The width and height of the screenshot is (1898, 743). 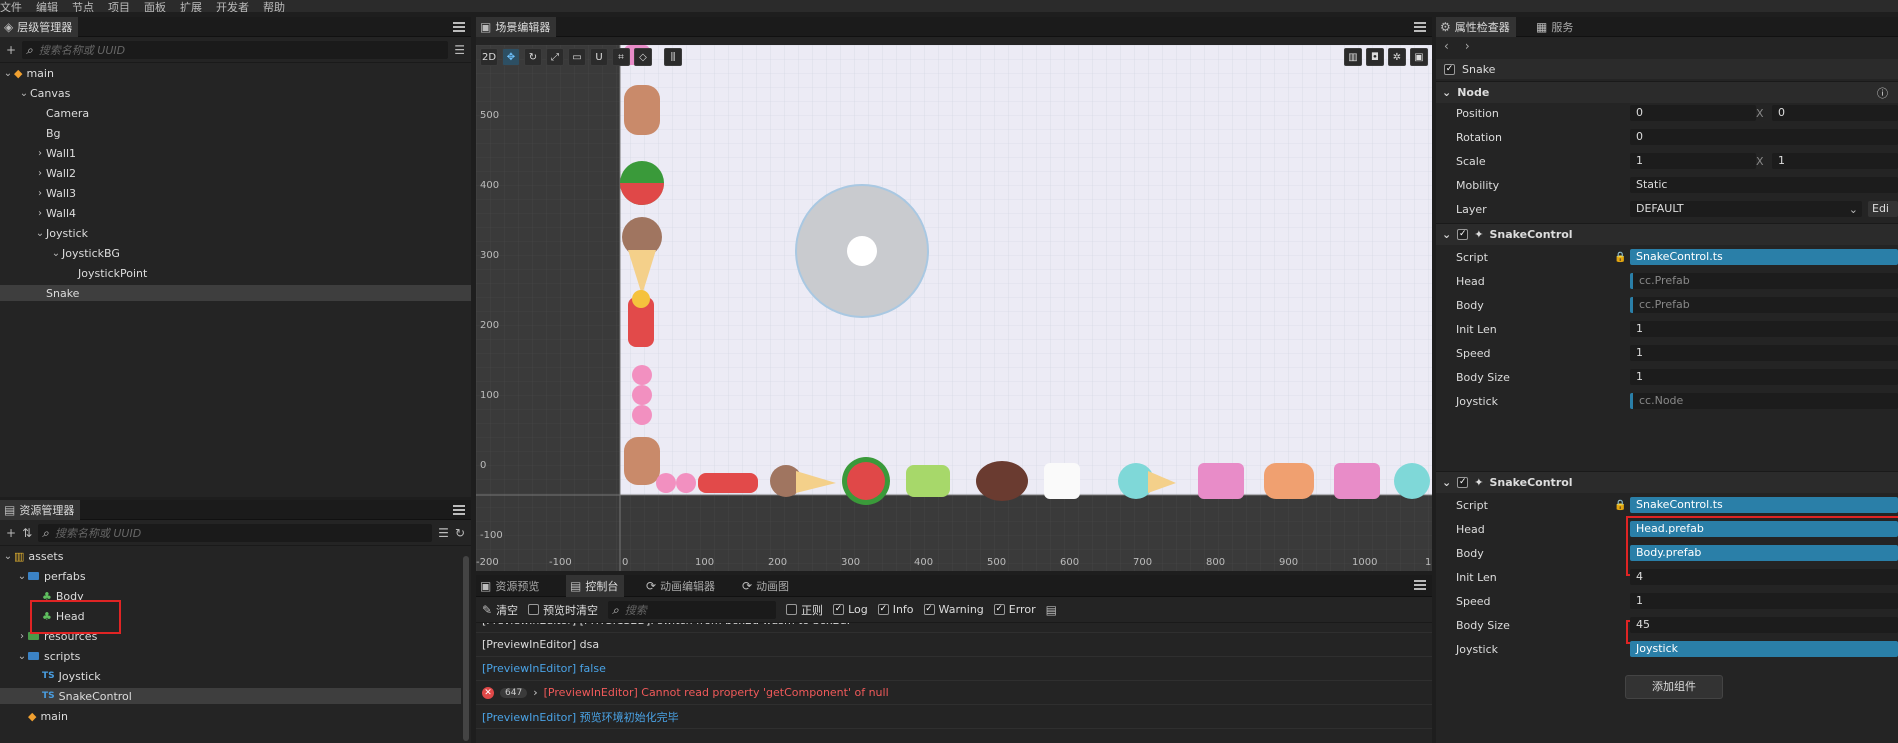 I want to click on rect-tool-icon: ▭, so click(x=577, y=57).